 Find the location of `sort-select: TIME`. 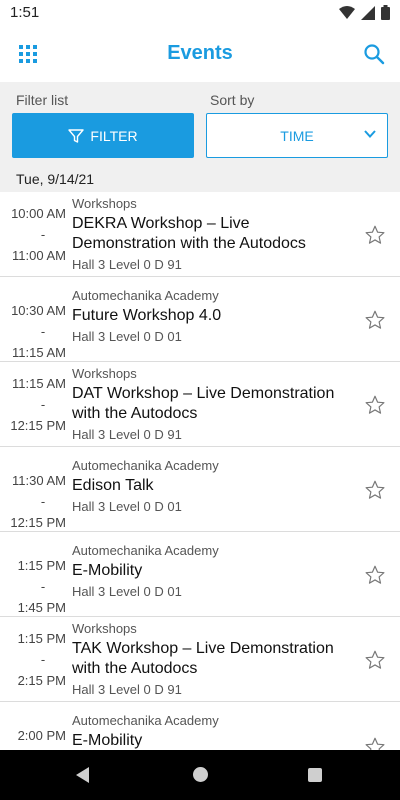

sort-select: TIME is located at coordinates (297, 135).